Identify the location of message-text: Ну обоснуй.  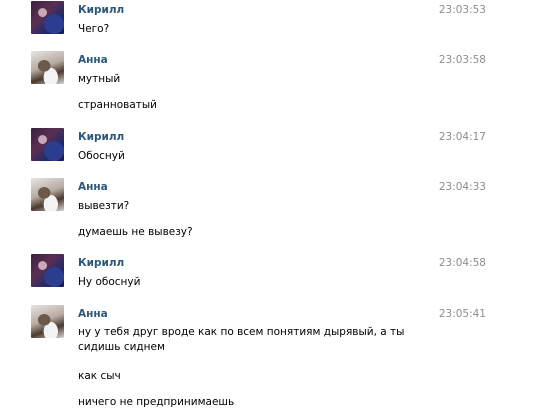
(109, 282).